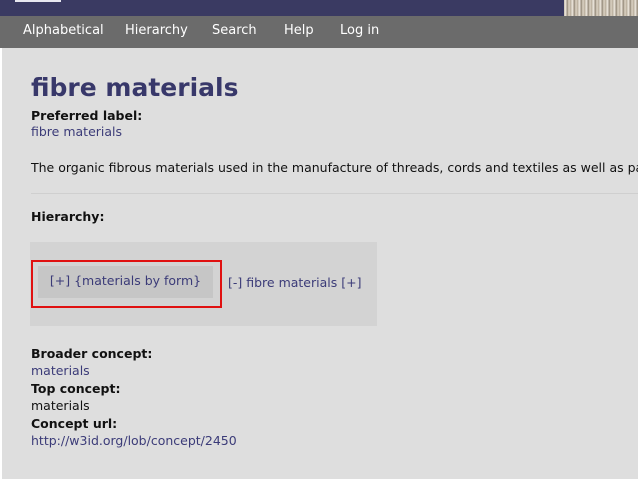 This screenshot has height=479, width=638. What do you see at coordinates (68, 216) in the screenshot?
I see `hierarchy-heading: Hierarchy:` at bounding box center [68, 216].